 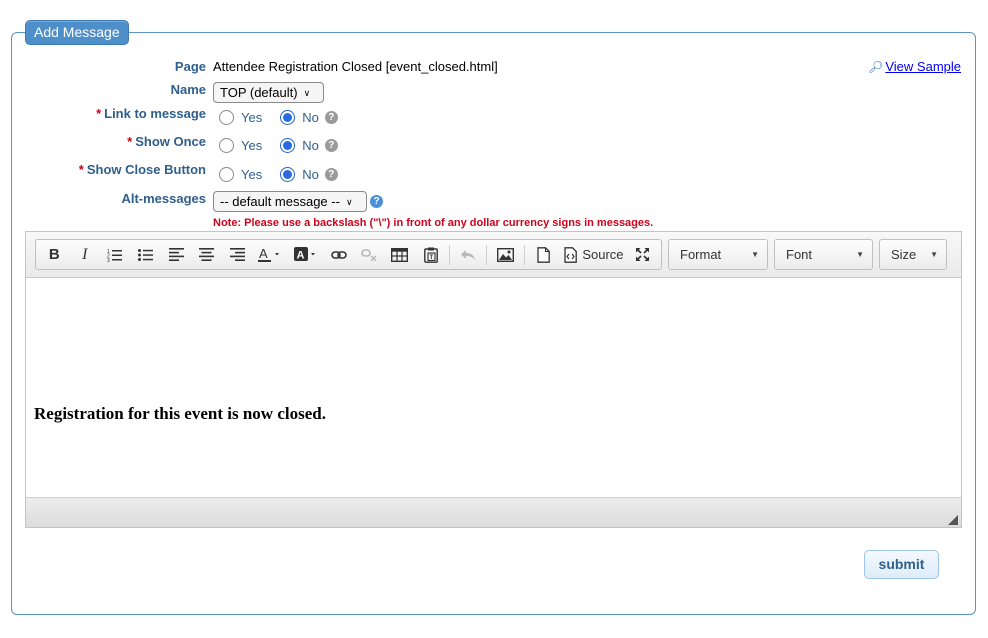 I want to click on name-select-value: TOP (default), so click(x=259, y=92).